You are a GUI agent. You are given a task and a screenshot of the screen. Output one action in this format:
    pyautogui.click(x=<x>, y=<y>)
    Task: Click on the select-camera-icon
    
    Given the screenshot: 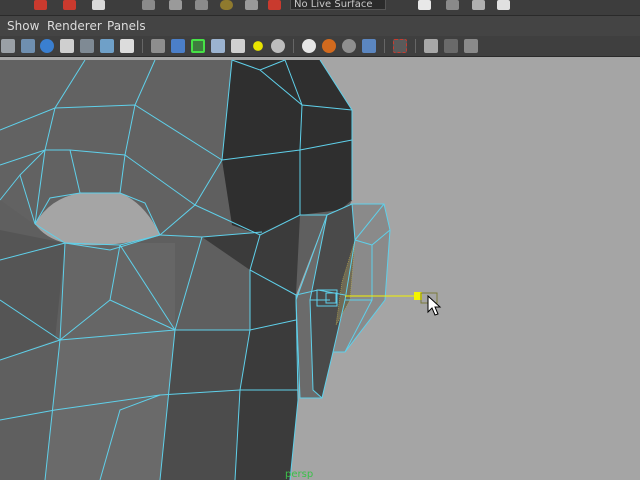 What is the action you would take?
    pyautogui.click(x=8, y=46)
    